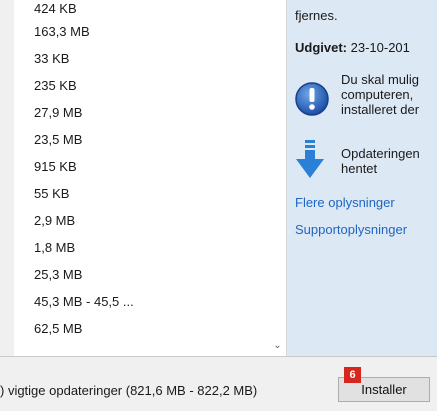  I want to click on removed-text: fjernes., so click(316, 15).